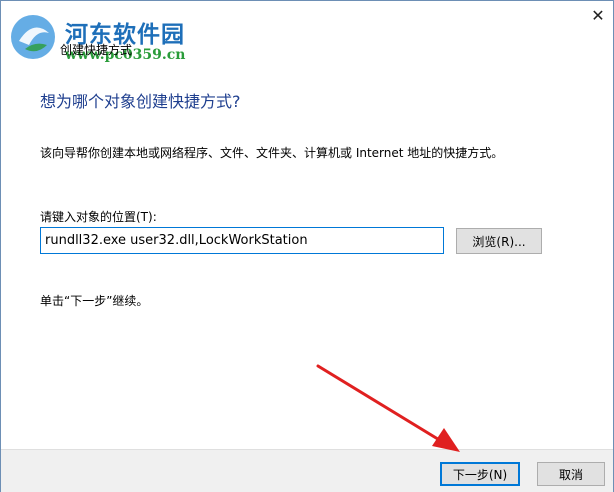  Describe the element at coordinates (480, 474) in the screenshot. I see `next-button: 下一步(N)` at that location.